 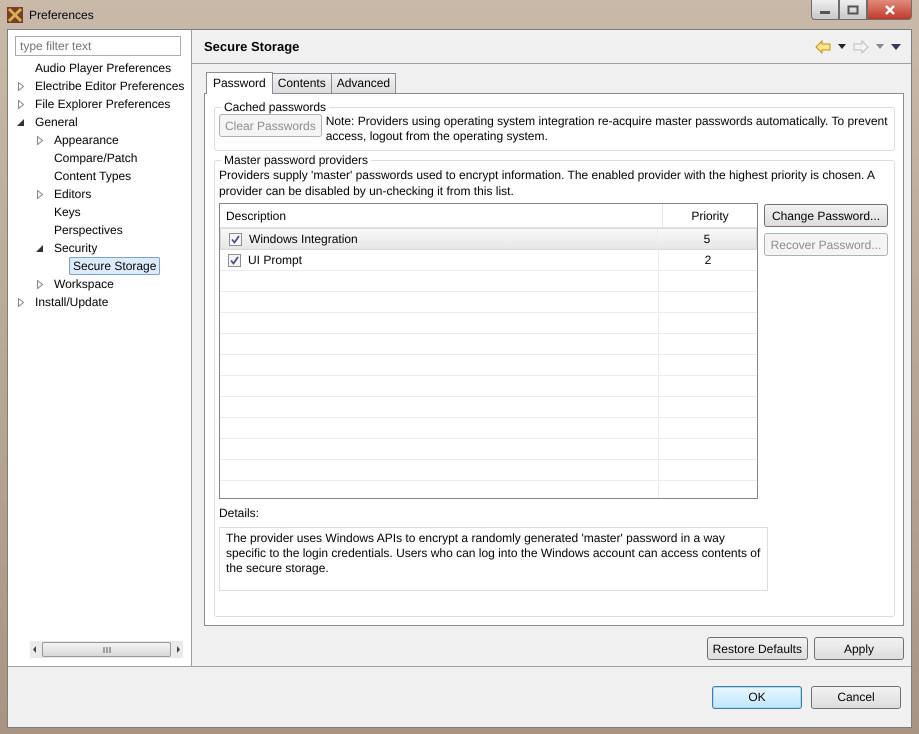 I want to click on horizontal-scrollbar, so click(x=106, y=649).